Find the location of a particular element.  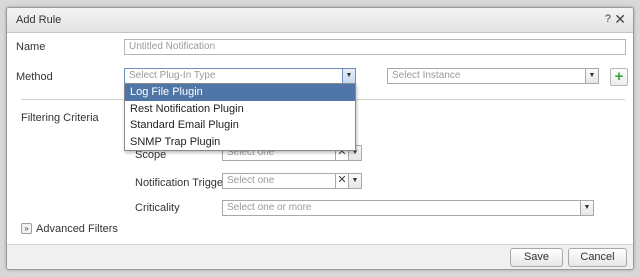

dropdown-option-log-file: Log File Plugin is located at coordinates (240, 92).